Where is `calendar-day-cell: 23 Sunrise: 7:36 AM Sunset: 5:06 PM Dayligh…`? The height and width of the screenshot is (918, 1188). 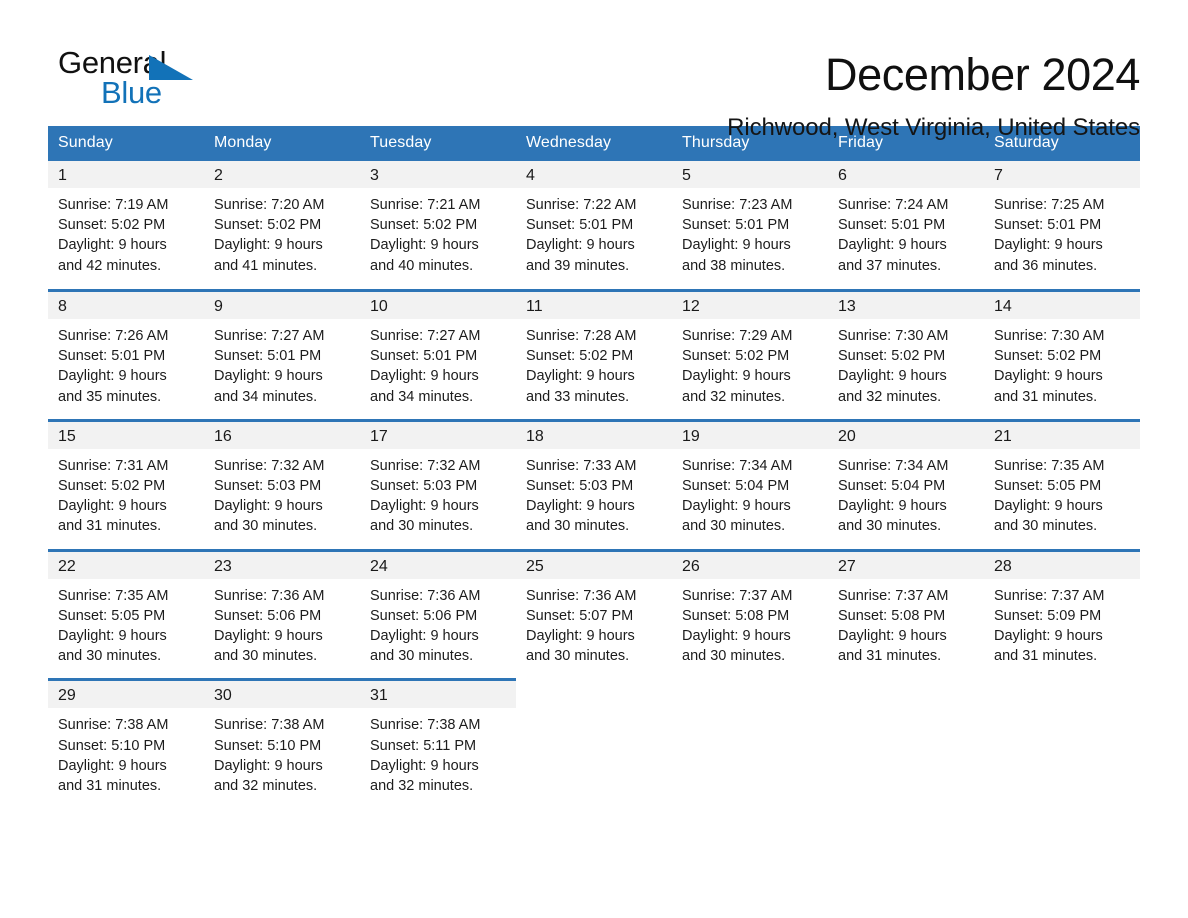
calendar-day-cell: 23 Sunrise: 7:36 AM Sunset: 5:06 PM Dayligh… is located at coordinates (282, 613).